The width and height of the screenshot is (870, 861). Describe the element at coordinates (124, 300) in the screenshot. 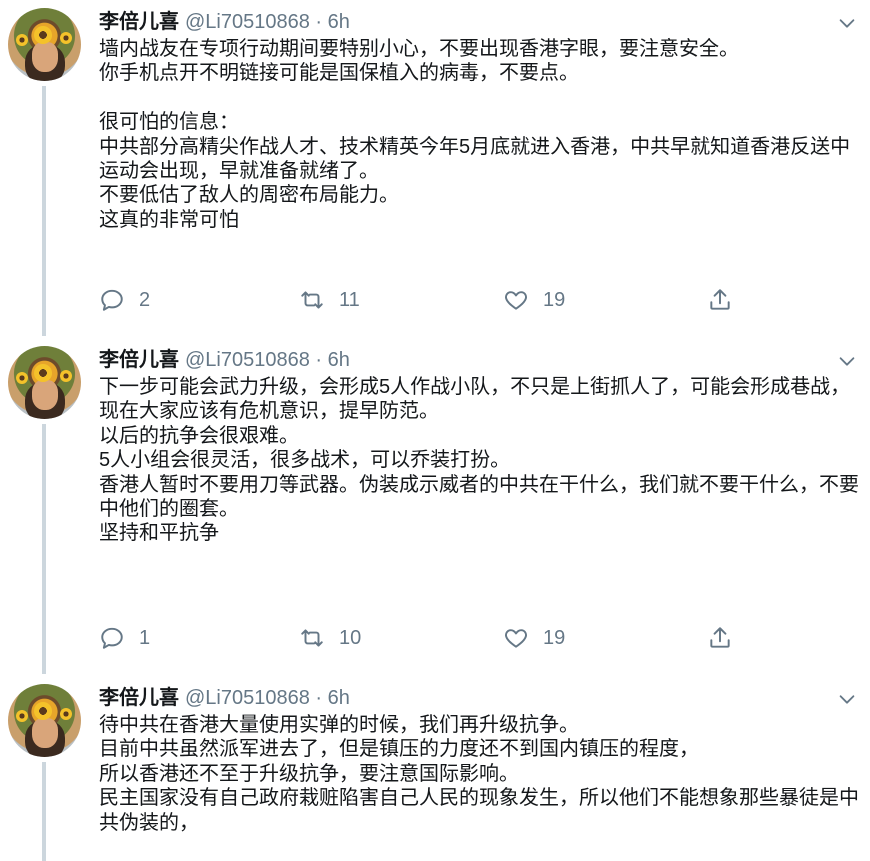

I see `reply-button: 2` at that location.